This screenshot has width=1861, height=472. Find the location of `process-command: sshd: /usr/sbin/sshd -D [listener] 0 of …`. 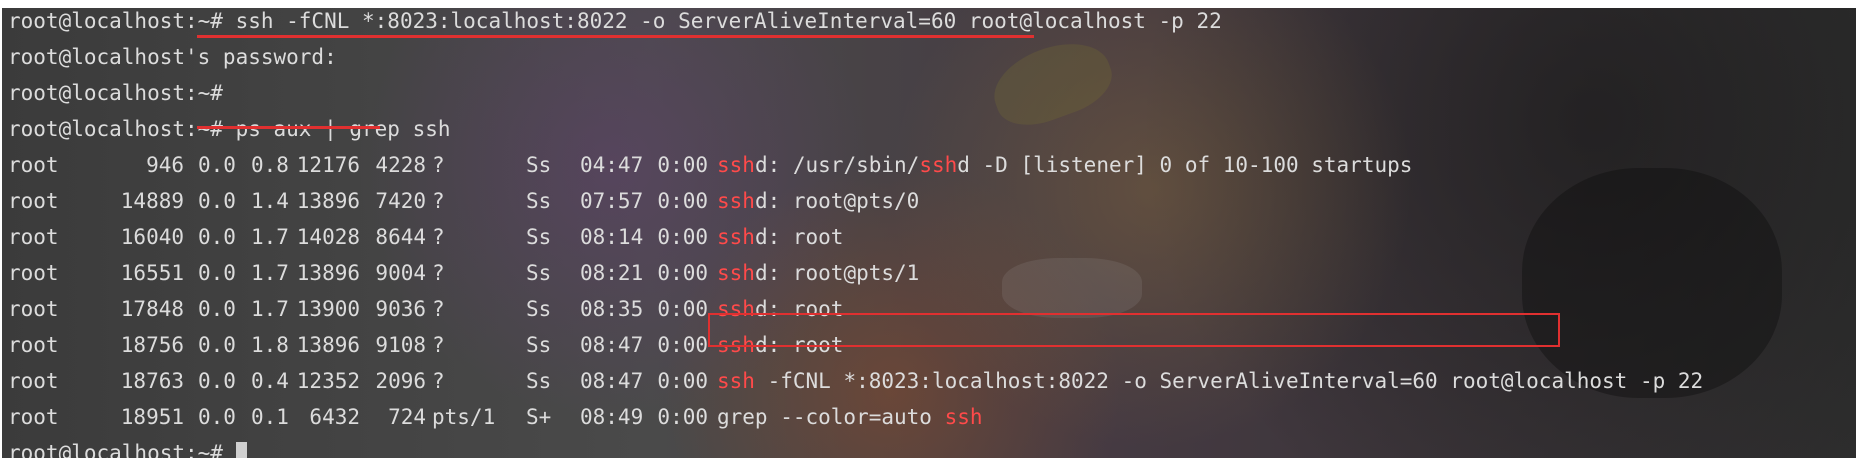

process-command: sshd: /usr/sbin/sshd -D [listener] 0 of … is located at coordinates (1064, 165).